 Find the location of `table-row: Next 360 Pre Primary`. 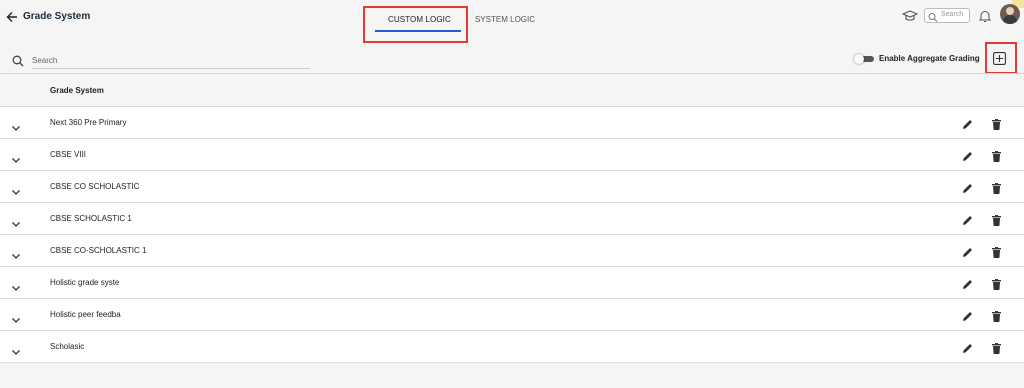

table-row: Next 360 Pre Primary is located at coordinates (512, 123).